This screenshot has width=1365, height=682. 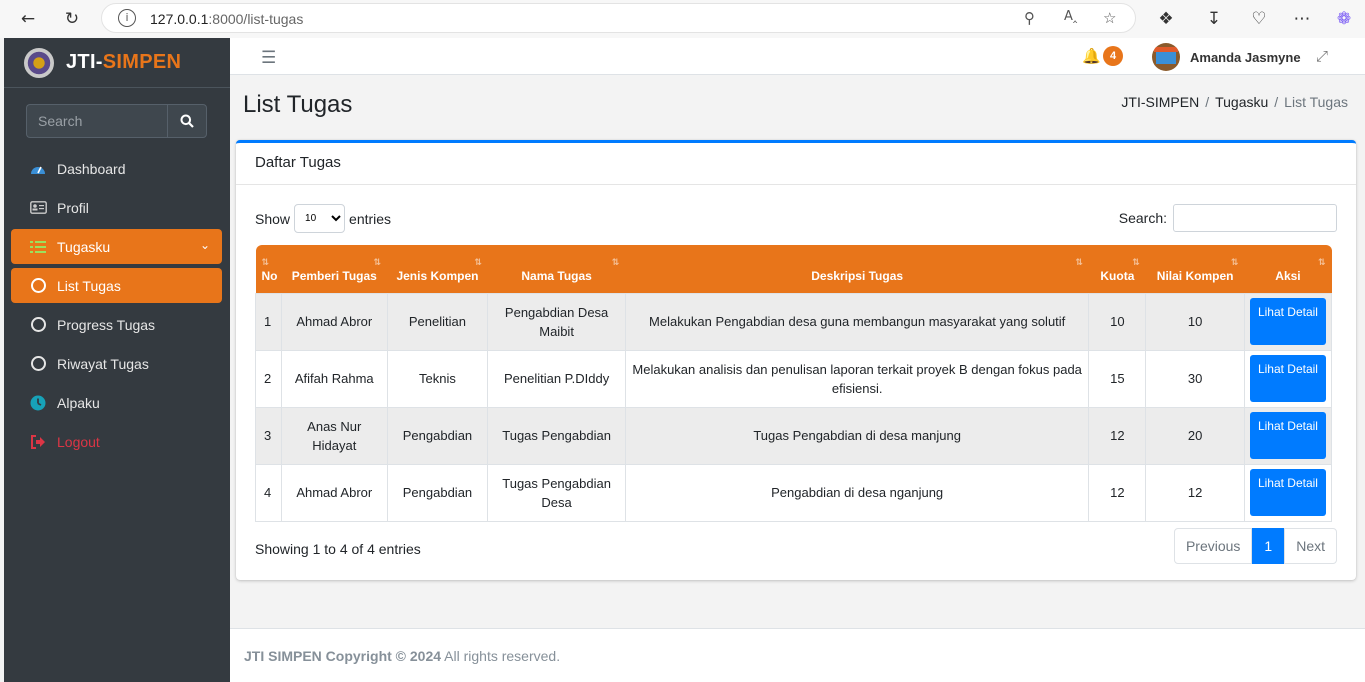 I want to click on cell-nama: Pengabdian Desa Maibit, so click(x=556, y=321).